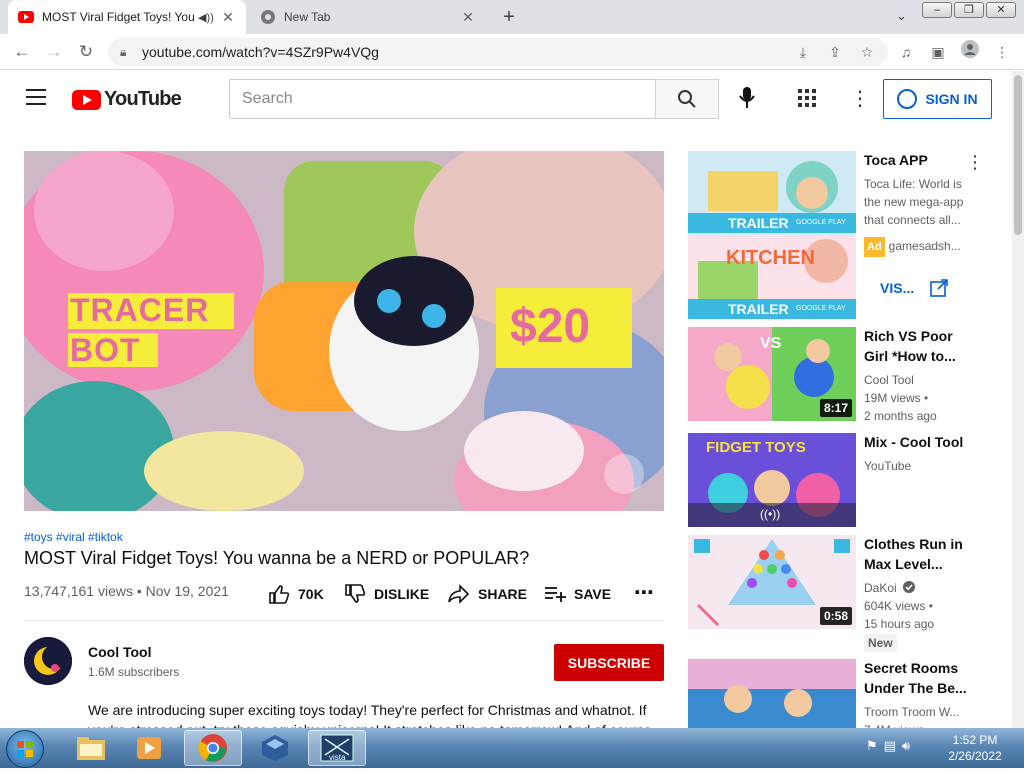  I want to click on dislike-button: DISLIKE, so click(386, 594).